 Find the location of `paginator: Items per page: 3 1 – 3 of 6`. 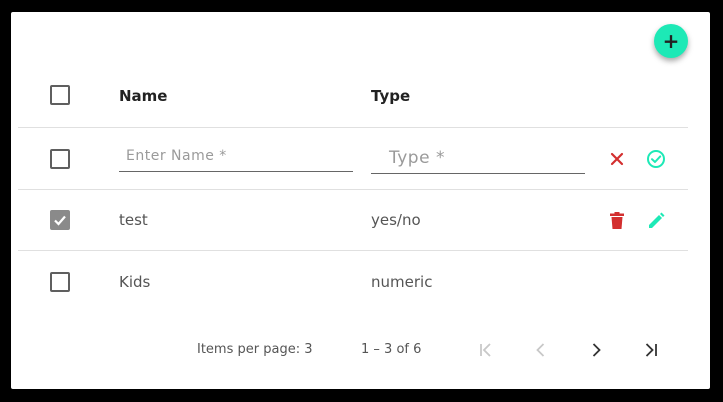

paginator: Items per page: 3 1 – 3 of 6 is located at coordinates (360, 350).